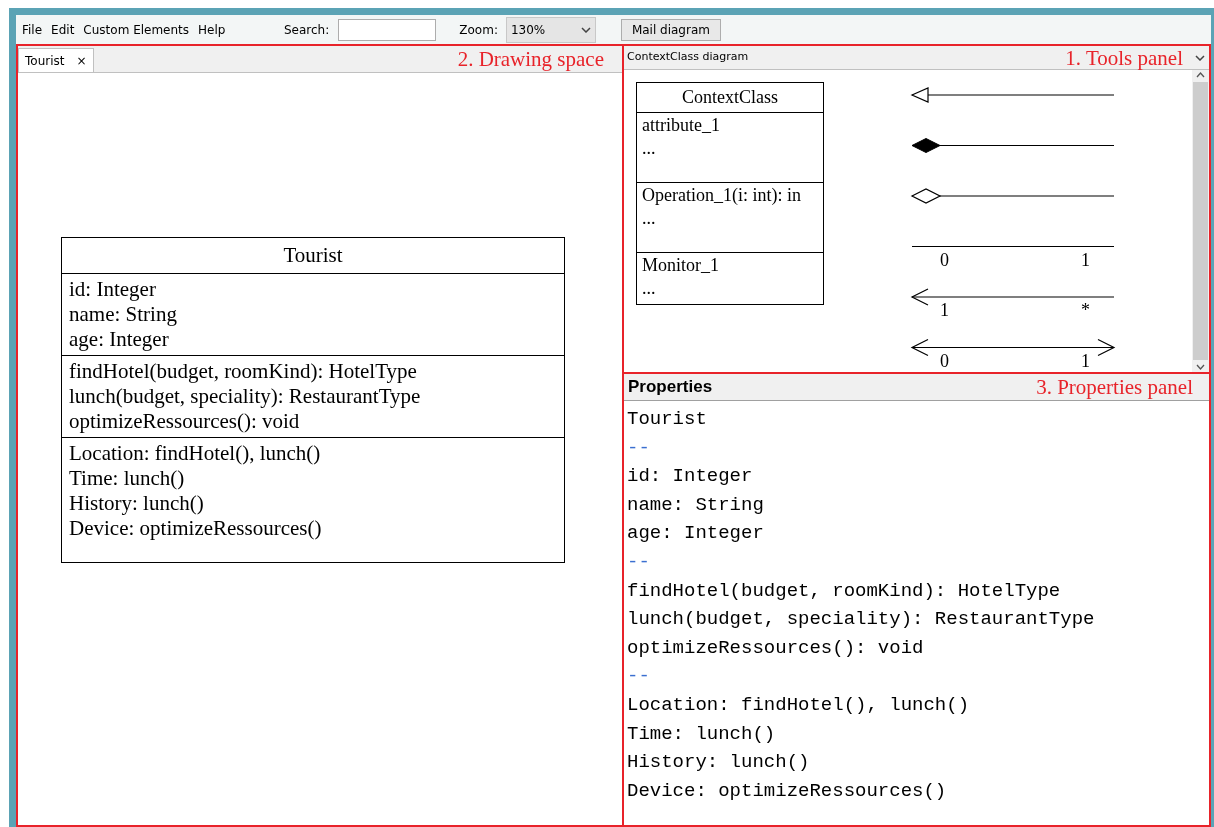 Image resolution: width=1214 pixels, height=827 pixels. What do you see at coordinates (136, 29) in the screenshot?
I see `menu-item: Custom Elements` at bounding box center [136, 29].